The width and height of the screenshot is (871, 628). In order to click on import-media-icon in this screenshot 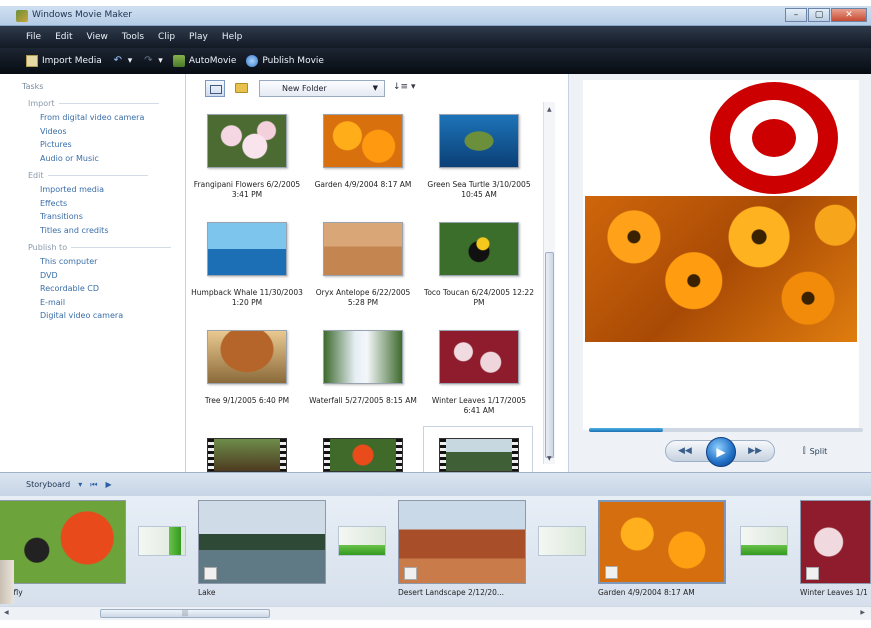, I will do `click(32, 61)`.